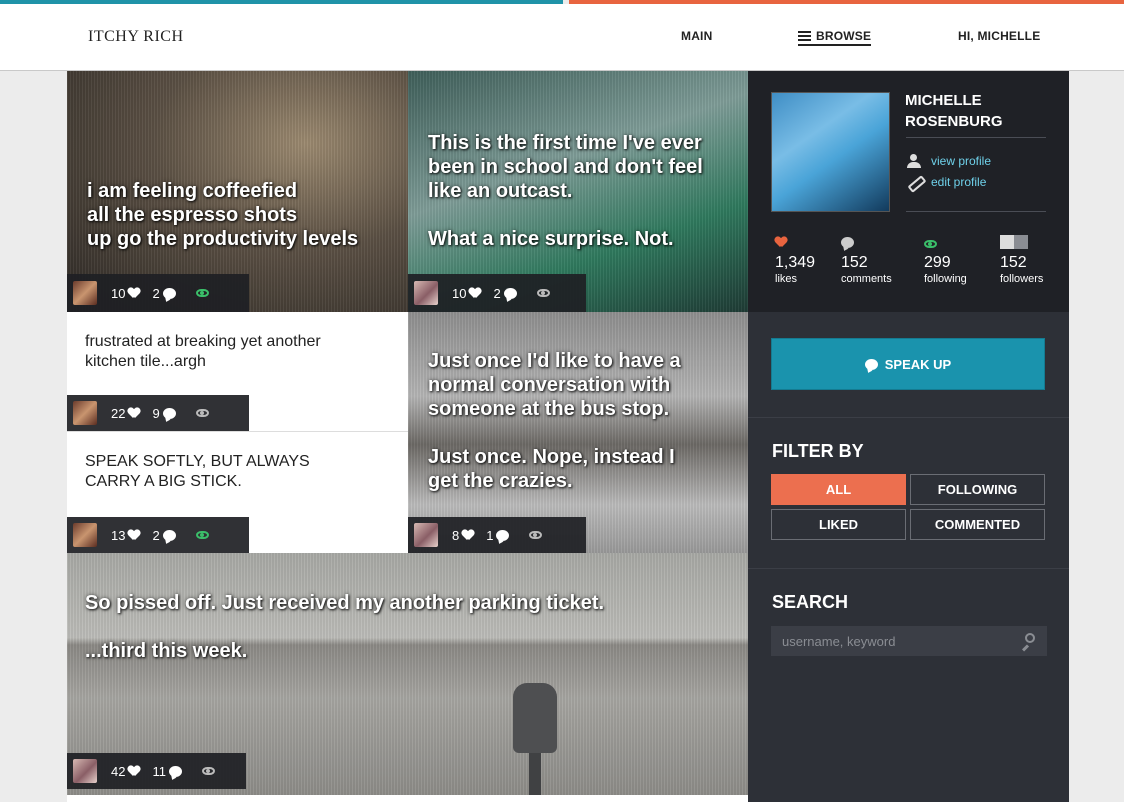  I want to click on like-count-value: 22, so click(118, 413).